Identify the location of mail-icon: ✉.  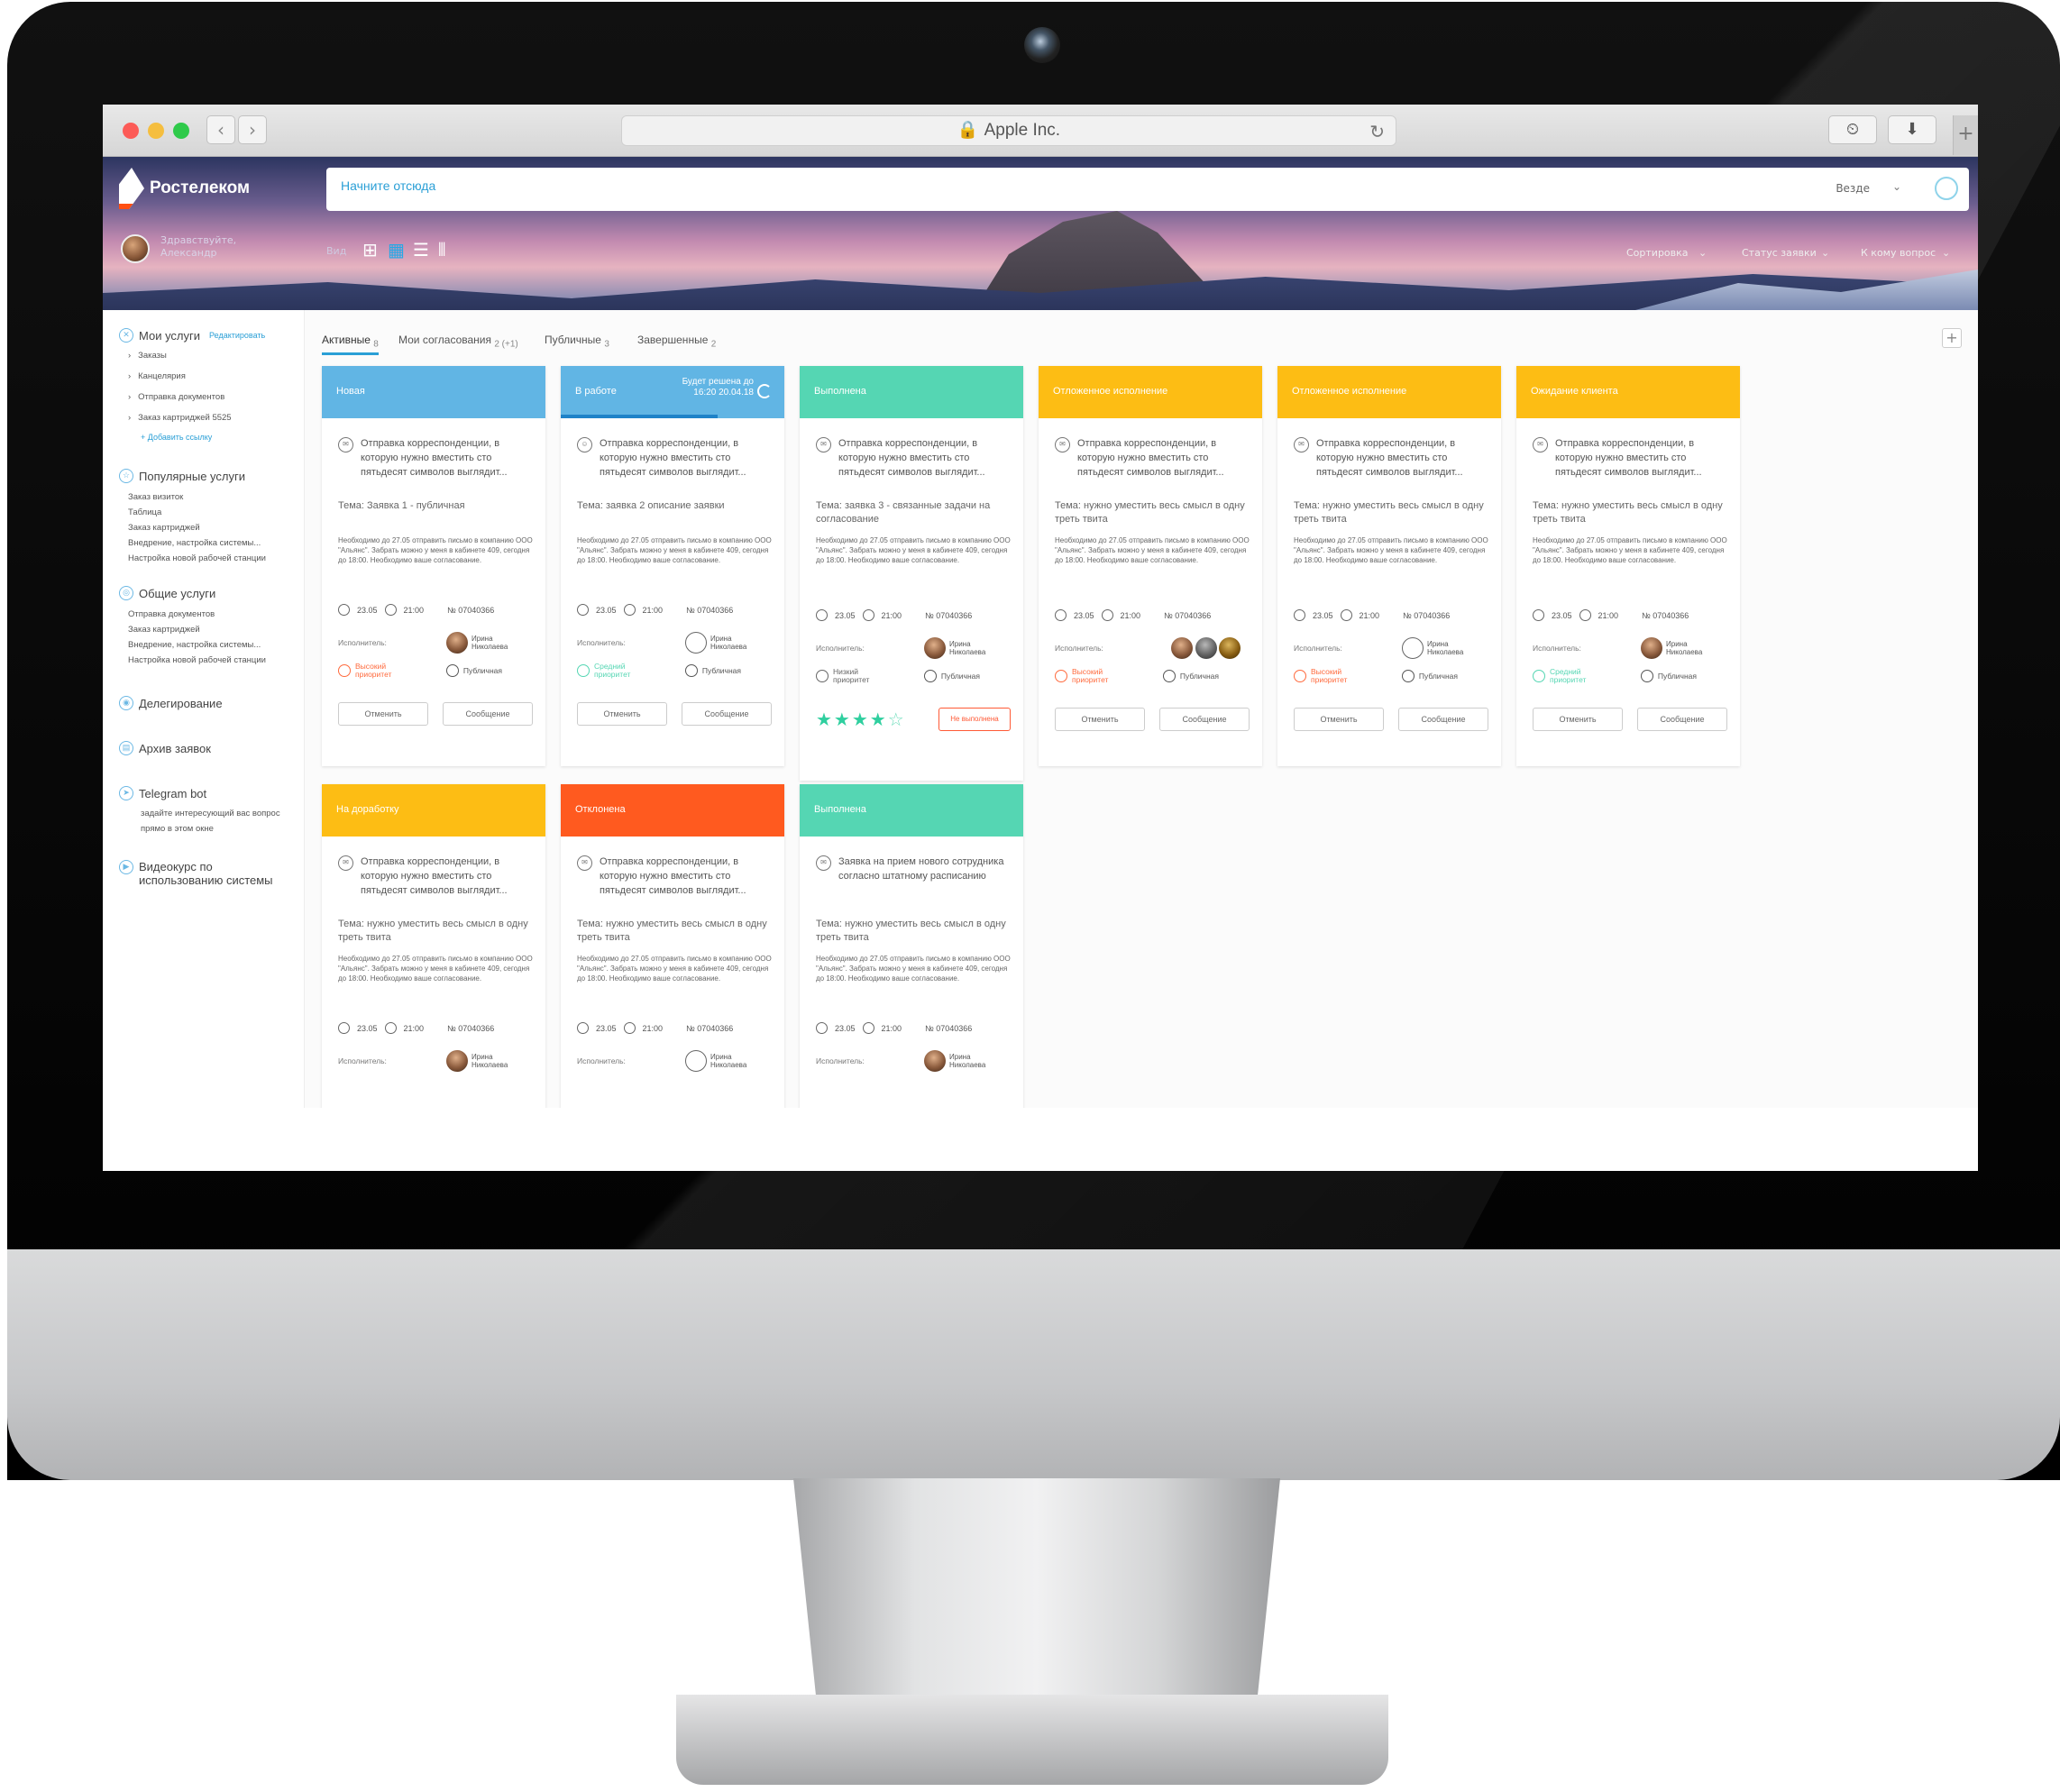
(1062, 445).